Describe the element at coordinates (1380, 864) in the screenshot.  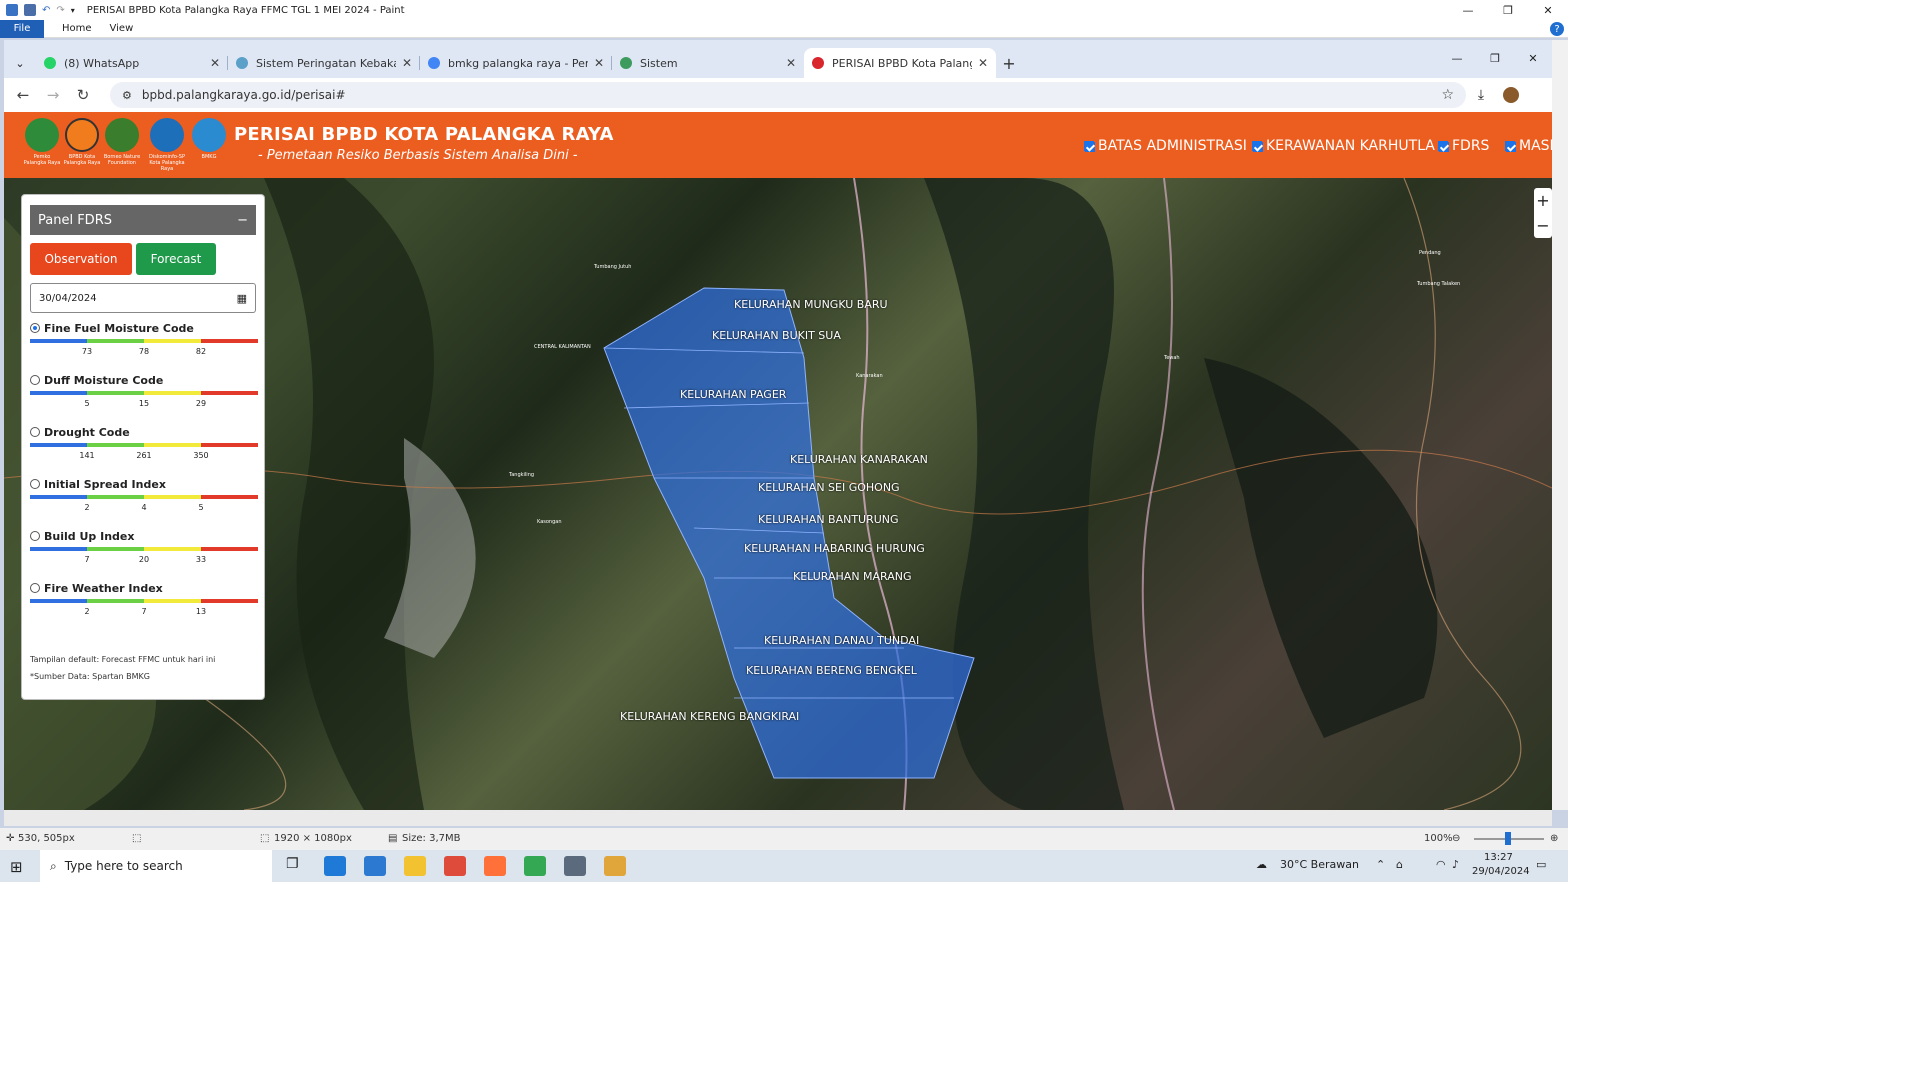
I see `tray-chevron-icon: ⌃` at that location.